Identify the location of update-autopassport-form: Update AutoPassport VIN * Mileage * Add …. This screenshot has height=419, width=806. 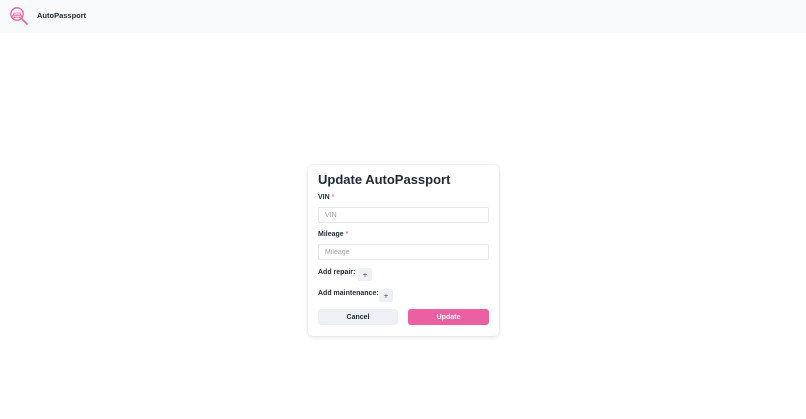
(403, 250).